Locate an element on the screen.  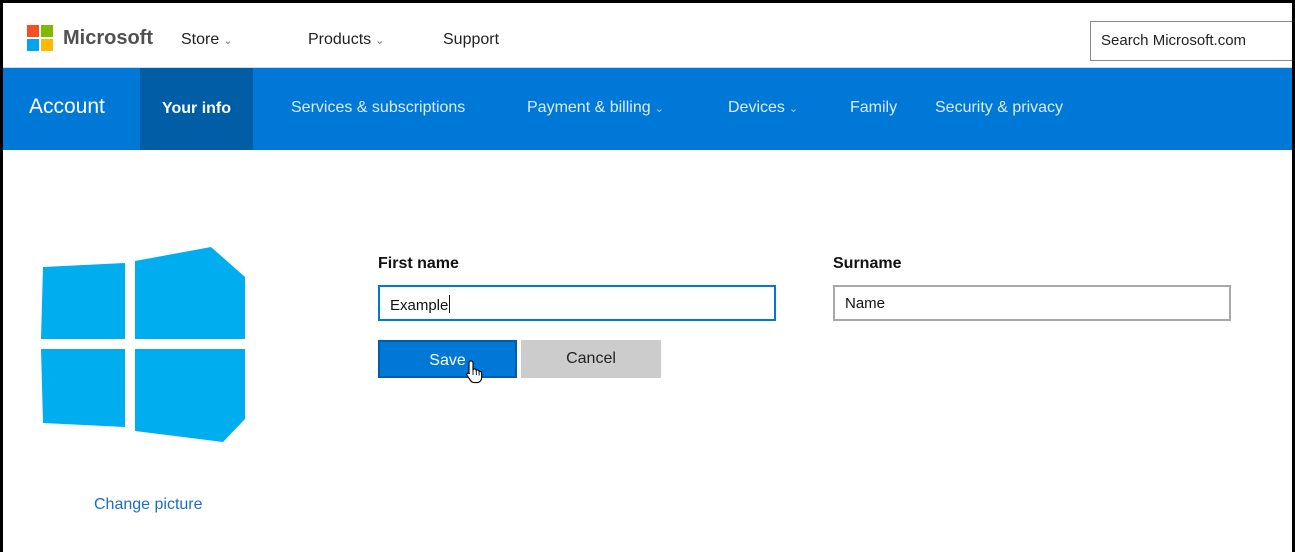
search-input: Search Microsoft.com is located at coordinates (1191, 41).